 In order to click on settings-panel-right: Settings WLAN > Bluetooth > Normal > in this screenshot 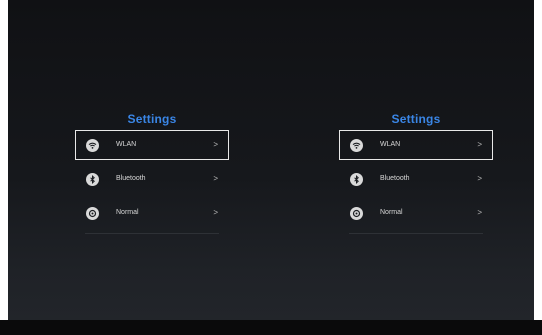, I will do `click(416, 171)`.